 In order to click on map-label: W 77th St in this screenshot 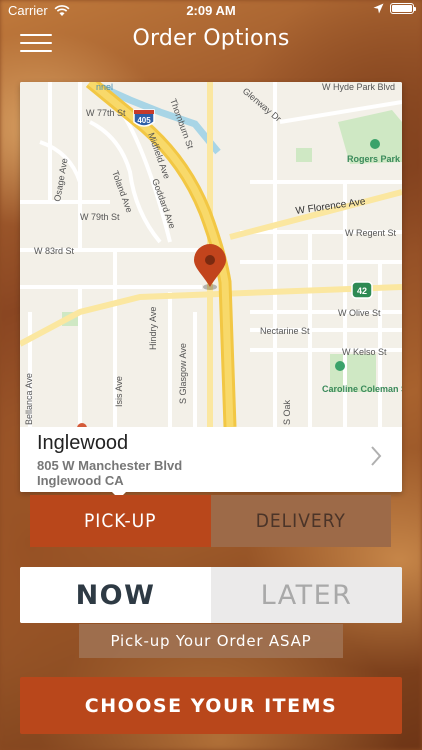, I will do `click(106, 113)`.